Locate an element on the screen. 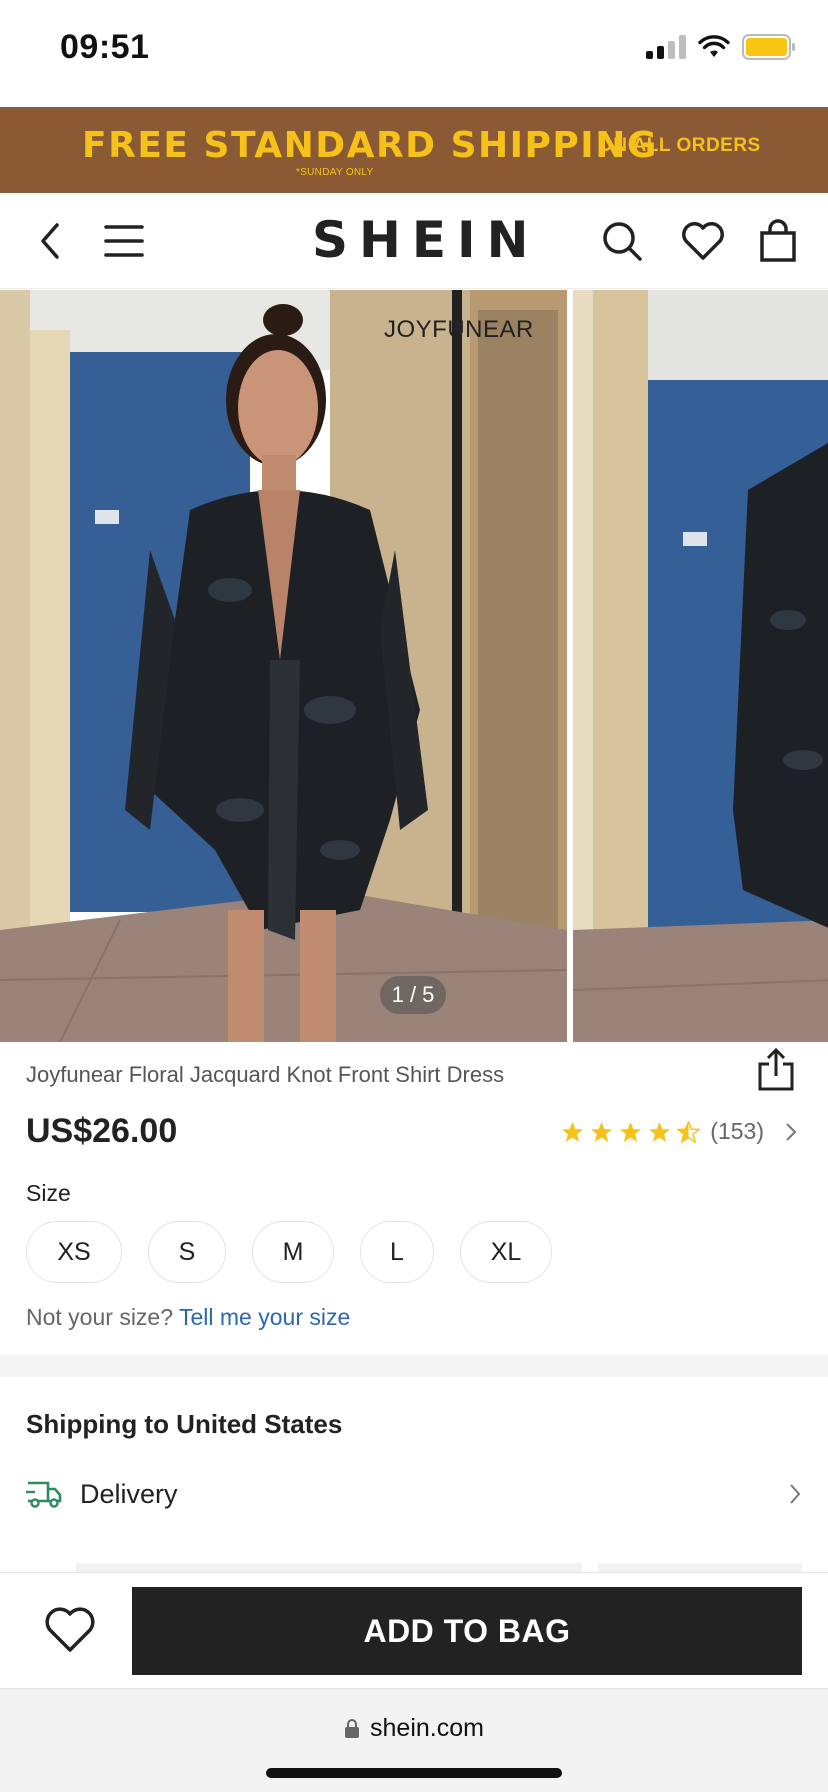 This screenshot has width=828, height=1792. search-icon is located at coordinates (622, 241).